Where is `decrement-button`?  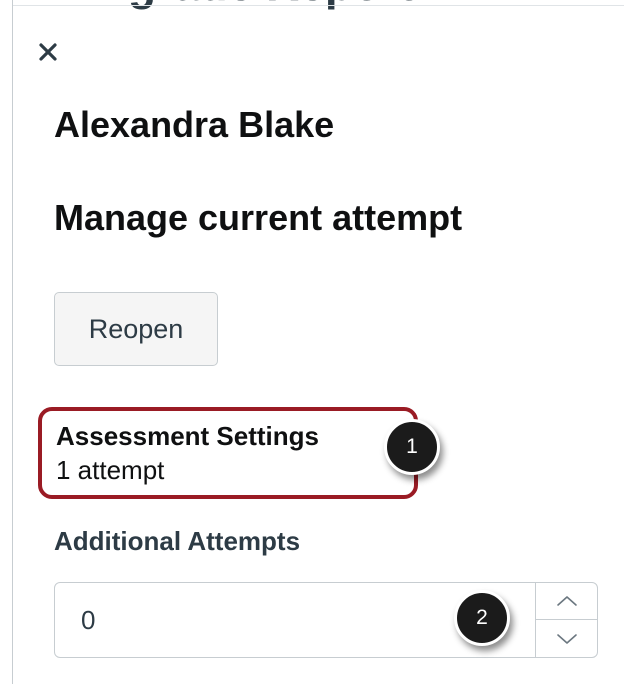 decrement-button is located at coordinates (566, 638).